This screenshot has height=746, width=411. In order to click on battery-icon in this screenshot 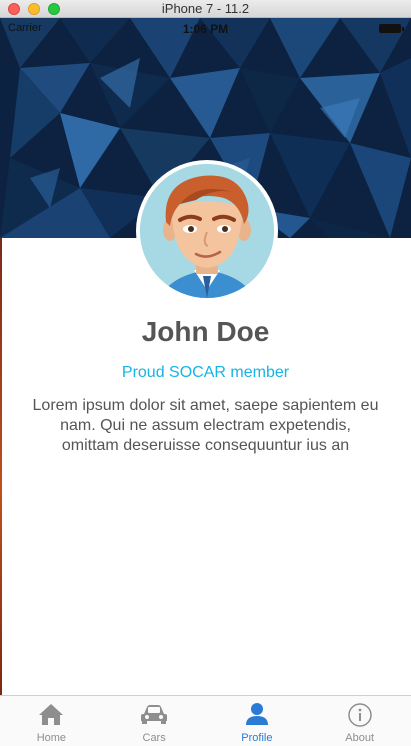, I will do `click(391, 28)`.